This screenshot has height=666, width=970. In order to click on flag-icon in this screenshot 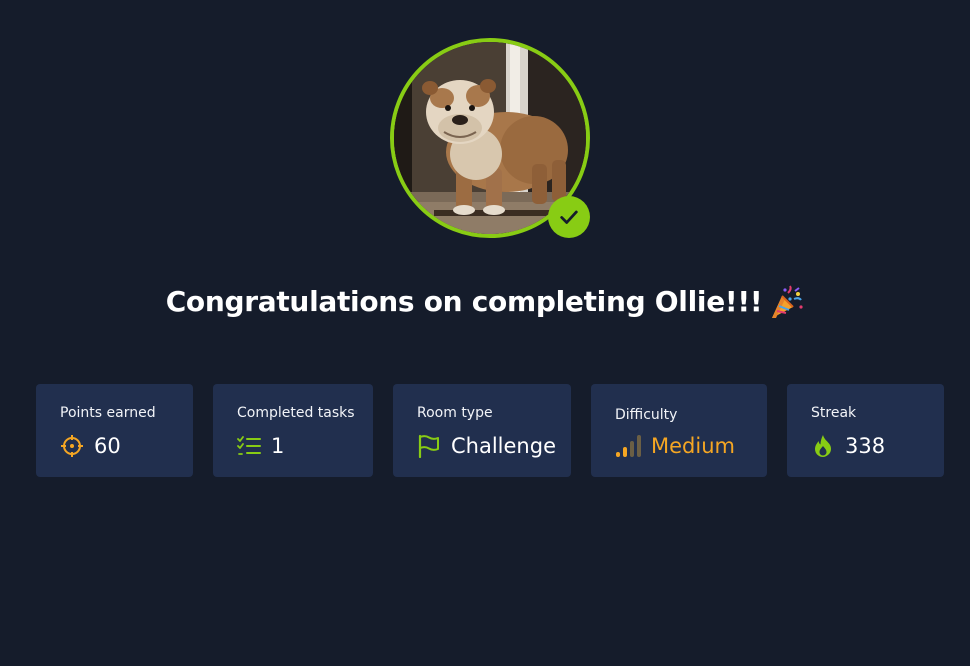, I will do `click(428, 446)`.